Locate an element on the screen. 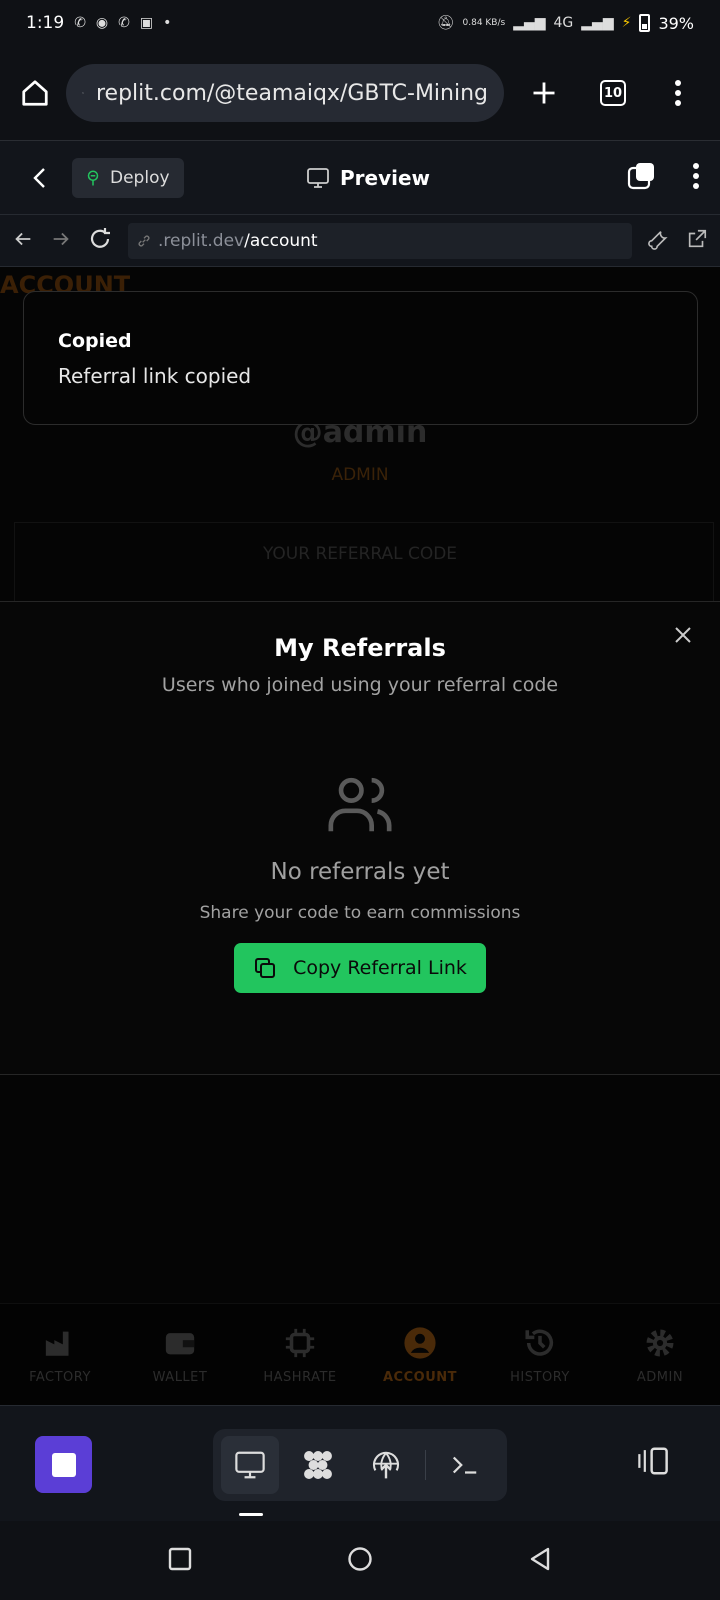  webview-tool is located at coordinates (250, 1465).